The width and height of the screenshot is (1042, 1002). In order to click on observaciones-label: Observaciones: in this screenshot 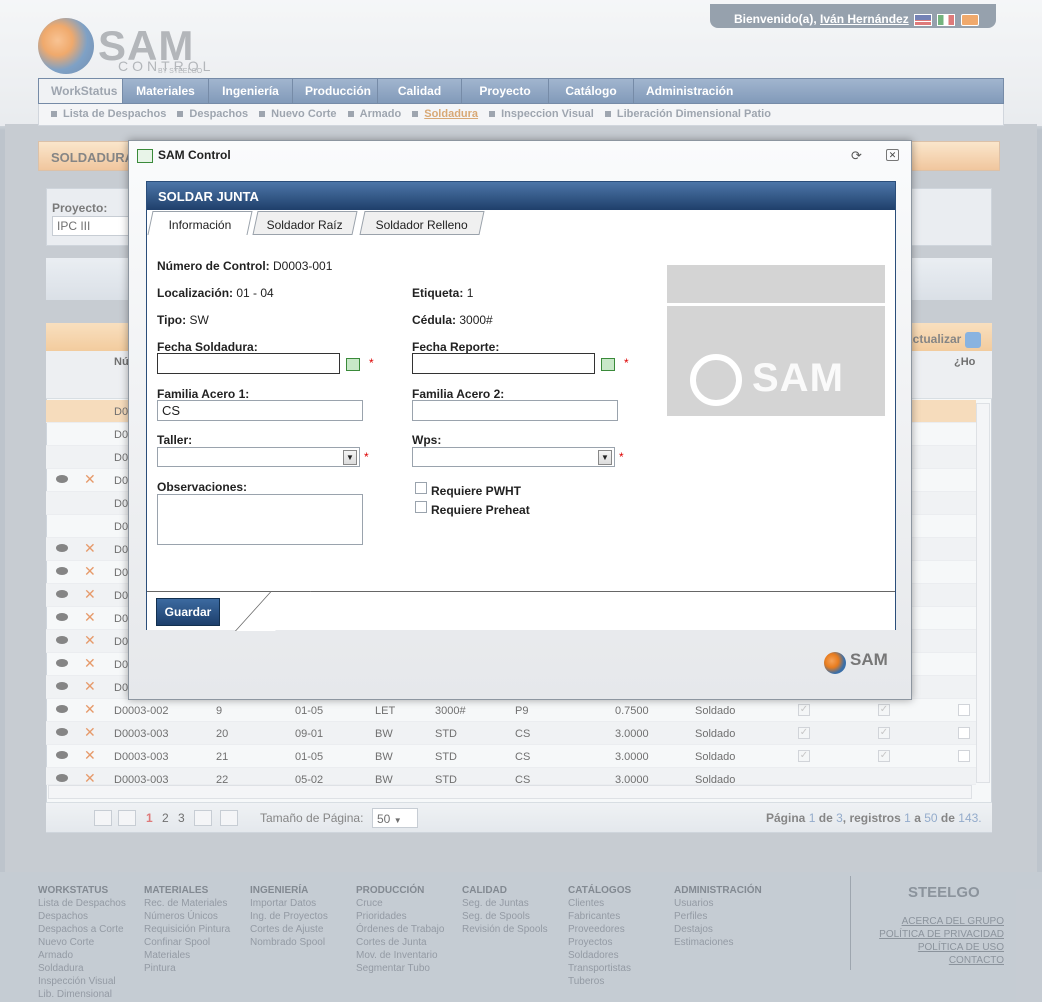, I will do `click(202, 487)`.